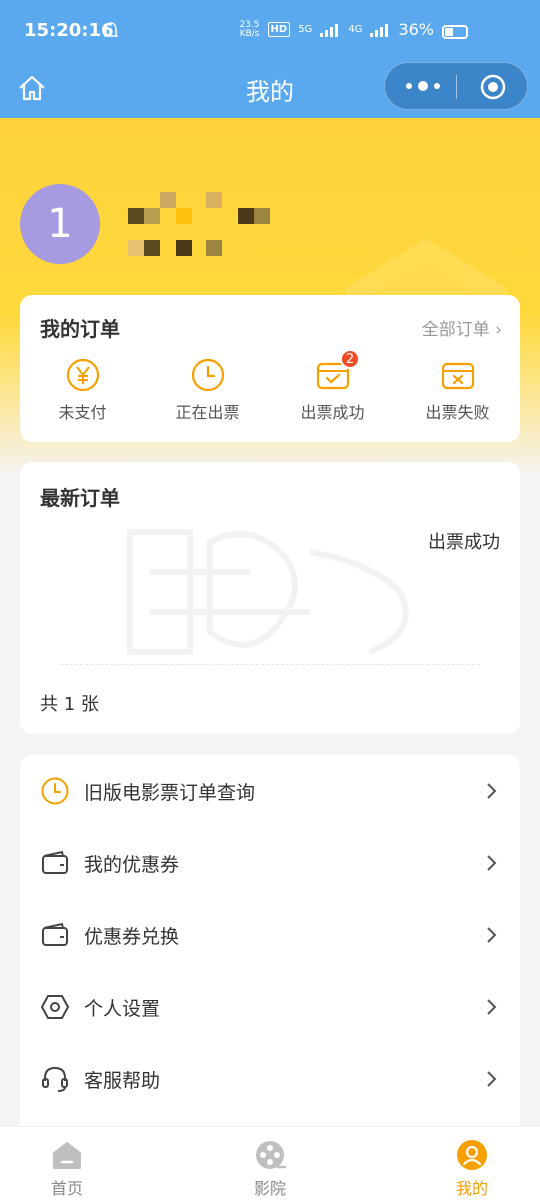 This screenshot has width=540, height=1204. I want to click on headset-icon, so click(55, 1079).